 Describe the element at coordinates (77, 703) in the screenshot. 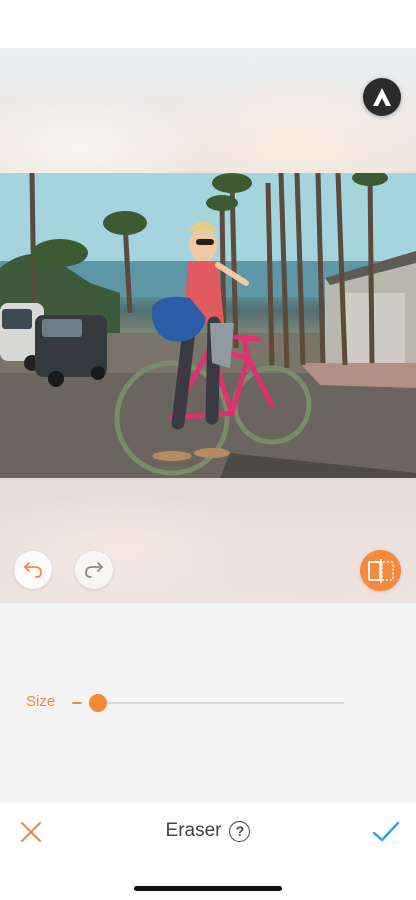

I see `size-minus-icon` at that location.